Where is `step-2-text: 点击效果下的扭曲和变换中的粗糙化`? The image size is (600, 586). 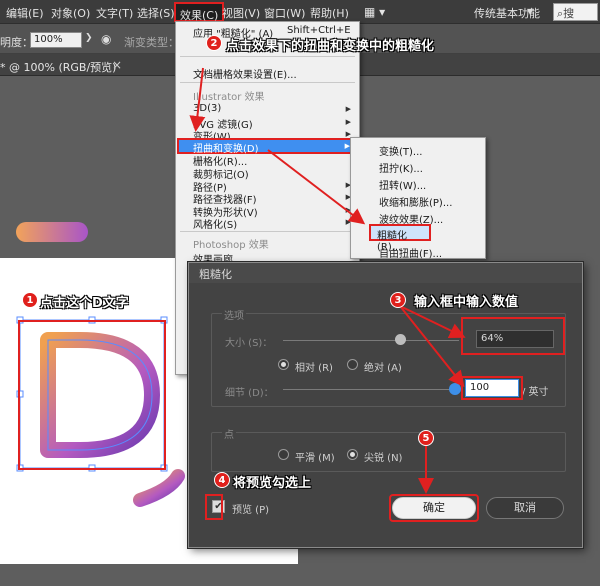
step-2-text: 点击效果下的扭曲和变换中的粗糙化 is located at coordinates (330, 46).